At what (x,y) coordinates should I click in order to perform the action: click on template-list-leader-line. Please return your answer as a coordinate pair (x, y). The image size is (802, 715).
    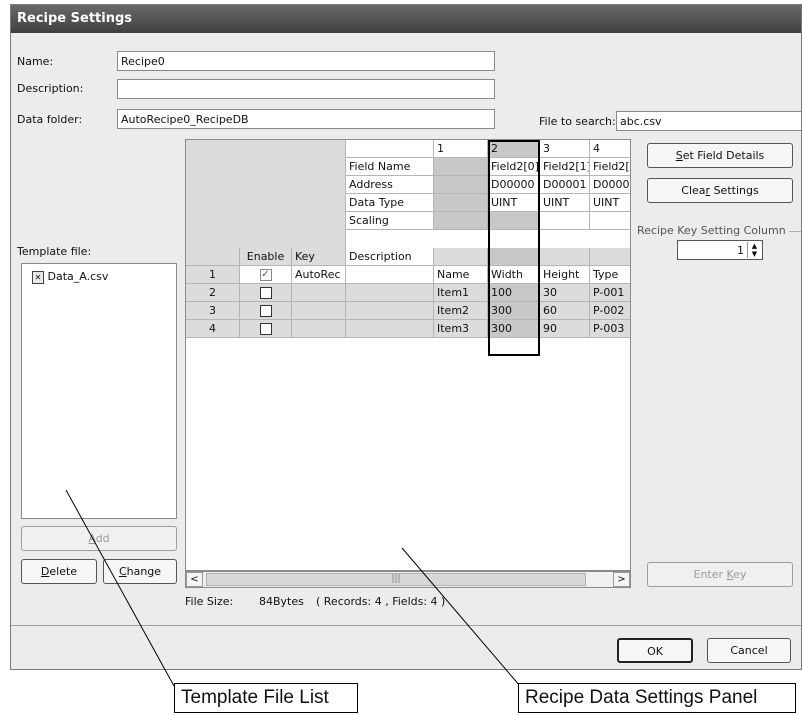
    Looking at the image, I should click on (120, 588).